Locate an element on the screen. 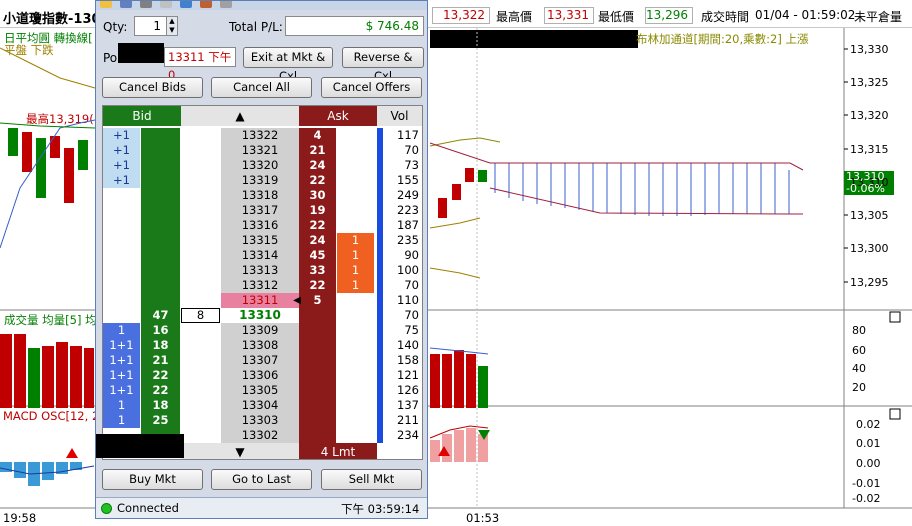  ask-size-cell: 33 is located at coordinates (317, 270).